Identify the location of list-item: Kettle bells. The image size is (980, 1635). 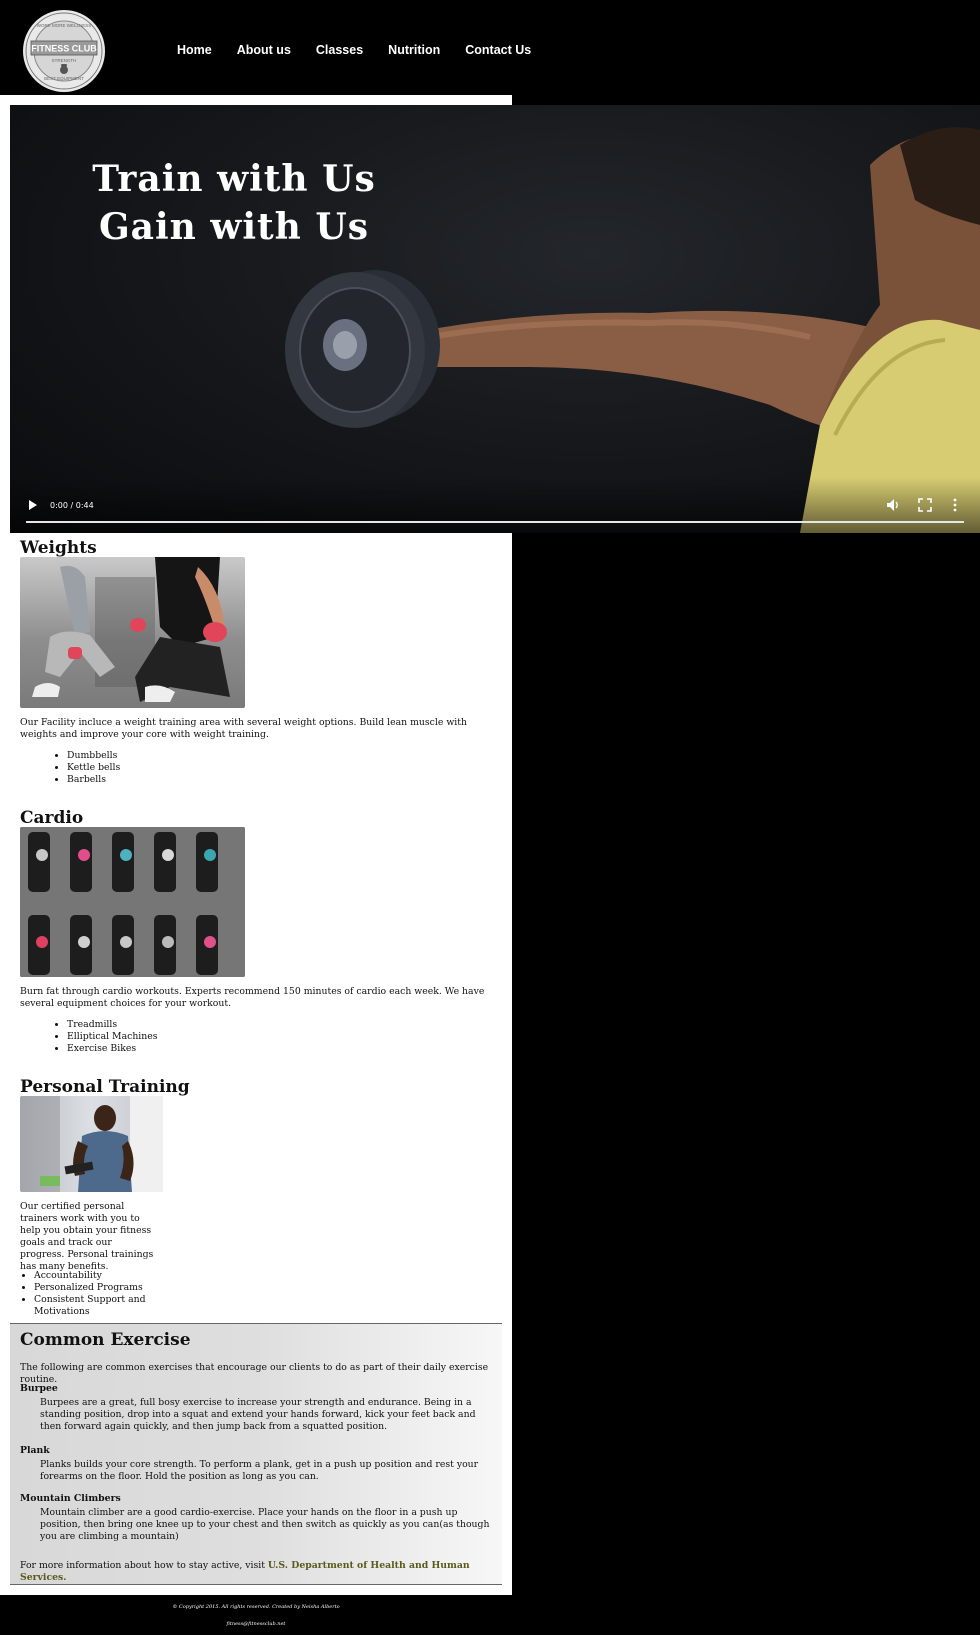
(93, 768).